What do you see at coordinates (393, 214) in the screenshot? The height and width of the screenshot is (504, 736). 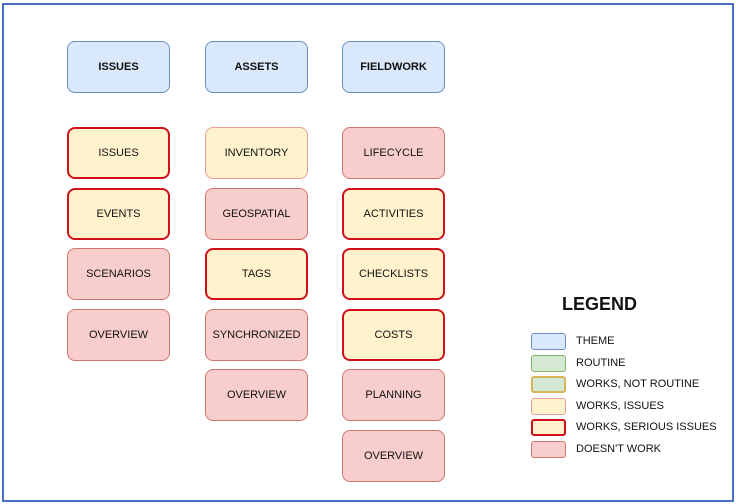 I see `node-fieldwork-activities: ACTIVITIES` at bounding box center [393, 214].